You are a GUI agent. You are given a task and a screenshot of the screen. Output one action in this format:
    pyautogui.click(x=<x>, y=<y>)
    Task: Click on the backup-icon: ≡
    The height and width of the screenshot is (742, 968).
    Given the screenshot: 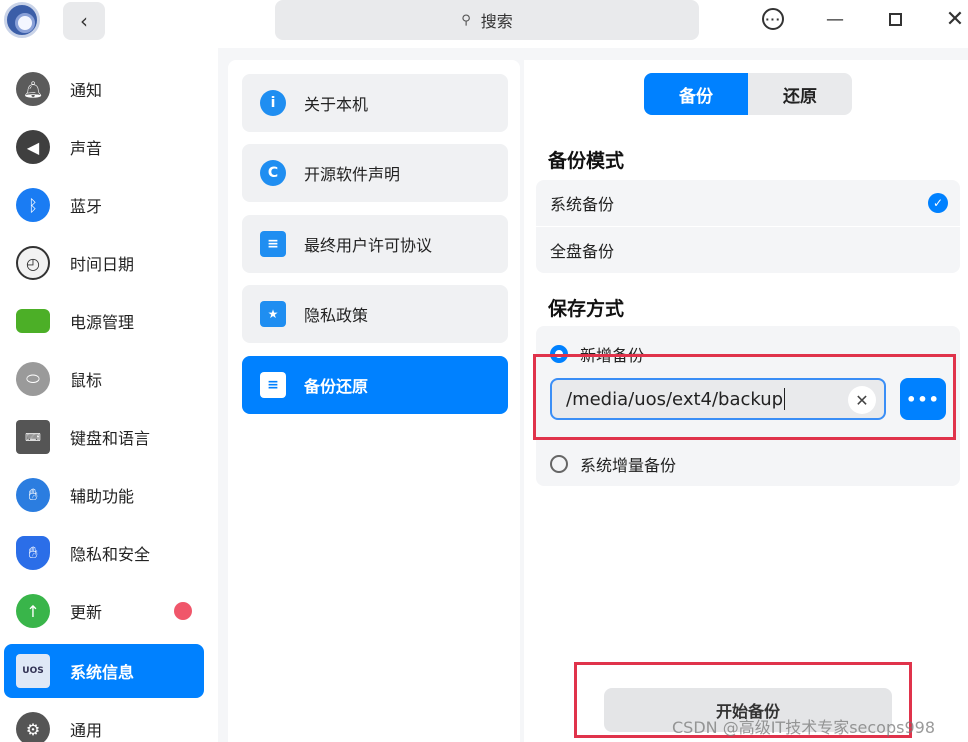 What is the action you would take?
    pyautogui.click(x=273, y=385)
    